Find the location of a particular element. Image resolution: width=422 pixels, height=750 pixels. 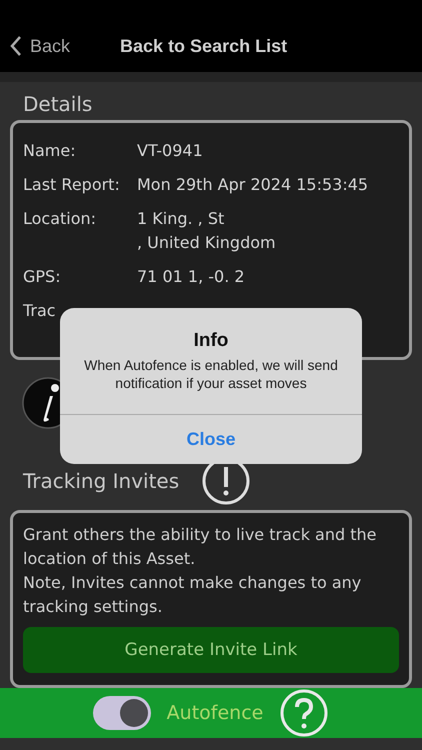

field-value: VT-0941 is located at coordinates (170, 151).